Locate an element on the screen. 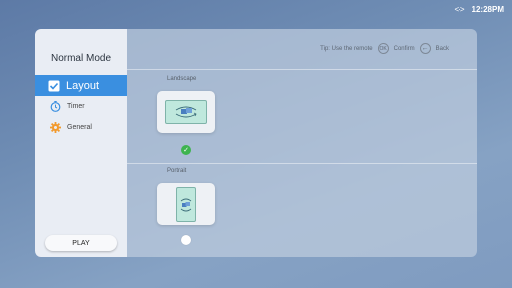  timer-icon is located at coordinates (55, 106).